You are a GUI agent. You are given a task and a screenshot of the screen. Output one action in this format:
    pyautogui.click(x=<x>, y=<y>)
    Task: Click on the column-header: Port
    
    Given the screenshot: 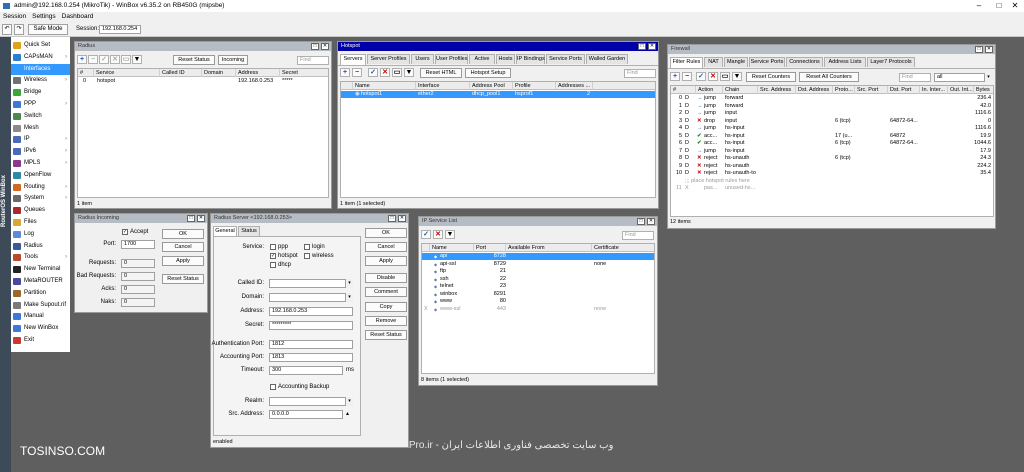 What is the action you would take?
    pyautogui.click(x=490, y=248)
    